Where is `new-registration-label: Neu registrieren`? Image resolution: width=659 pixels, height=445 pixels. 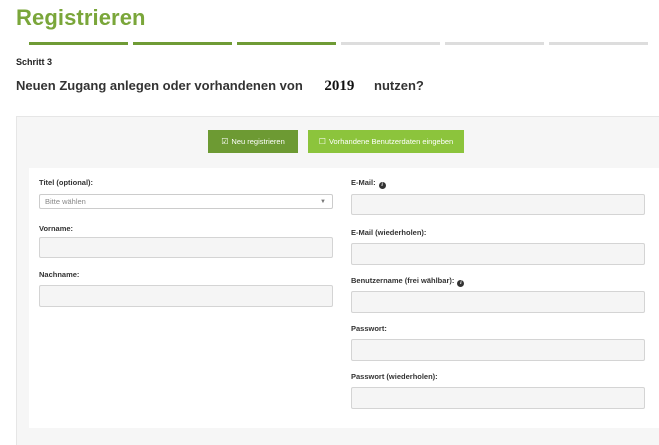 new-registration-label: Neu registrieren is located at coordinates (258, 141).